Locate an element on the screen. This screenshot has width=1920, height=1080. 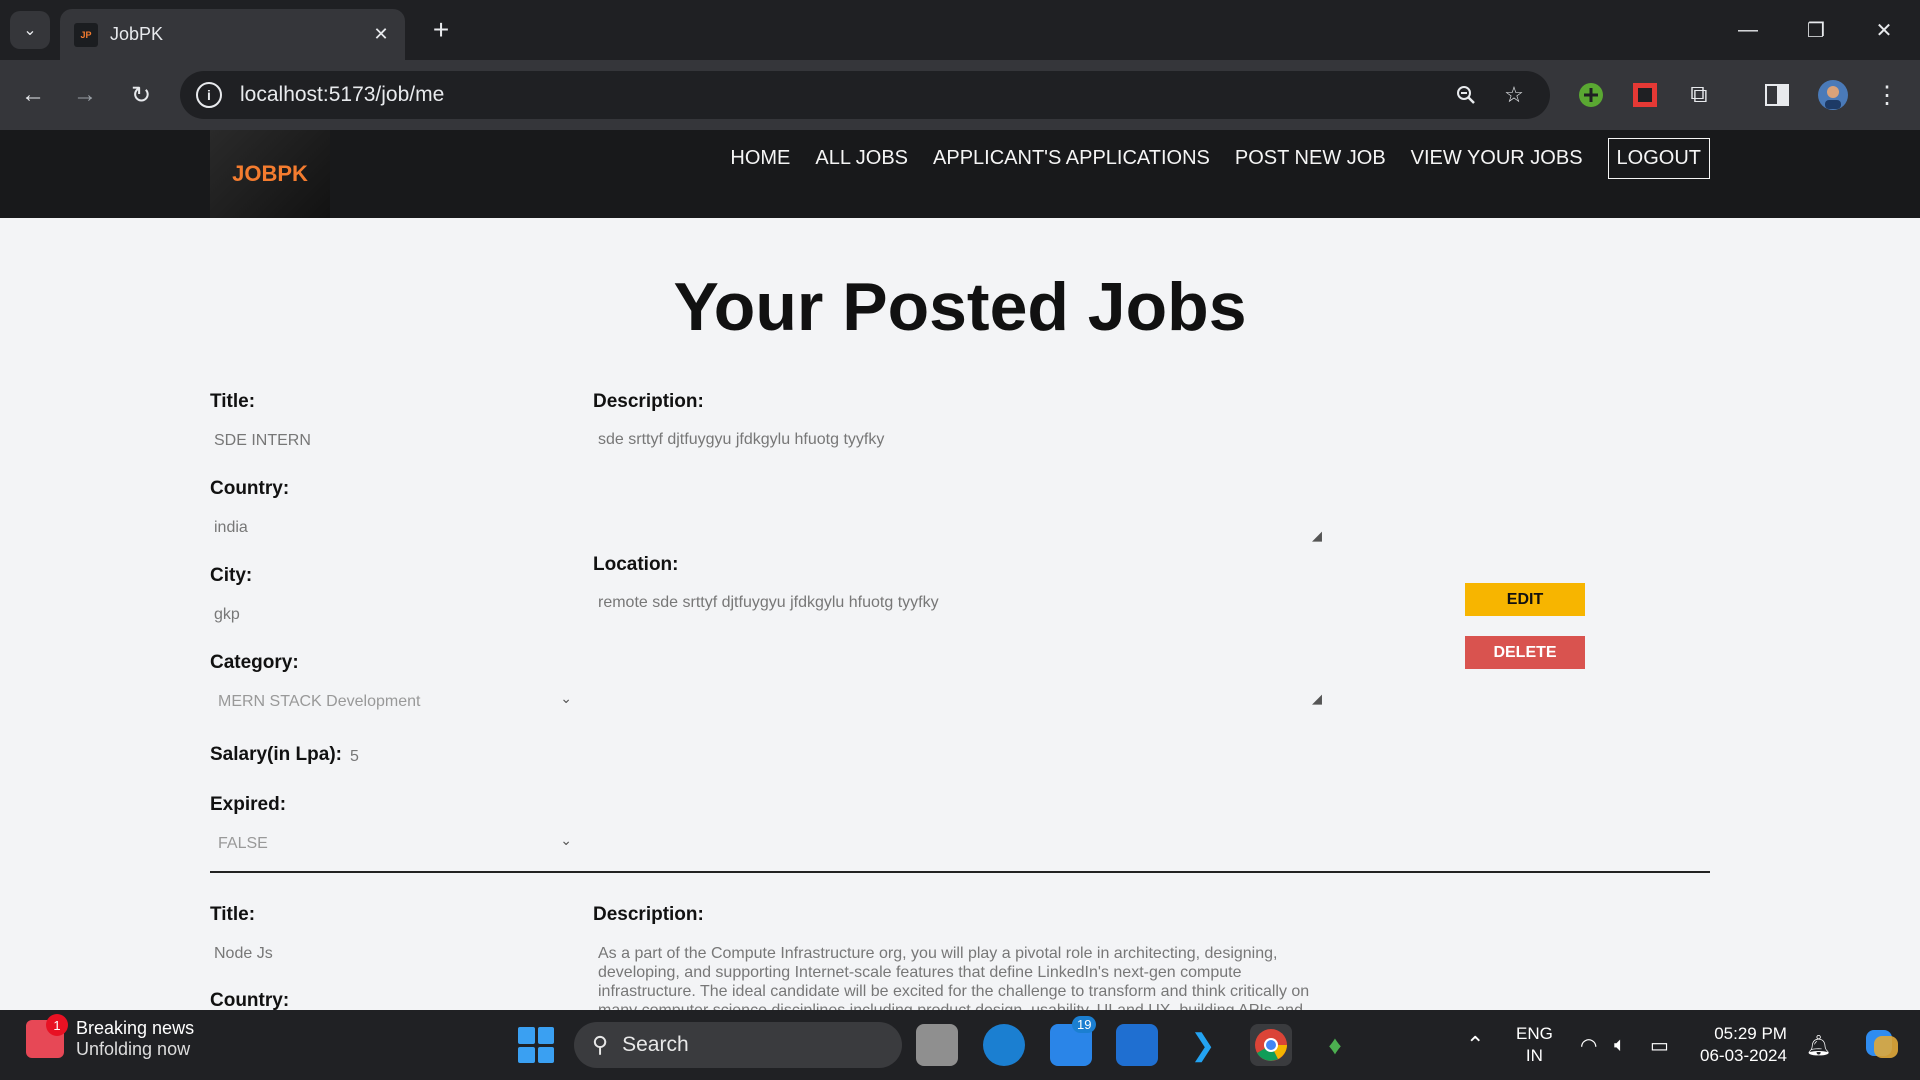
browser-tab: JP JobPK ✕ is located at coordinates (232, 34).